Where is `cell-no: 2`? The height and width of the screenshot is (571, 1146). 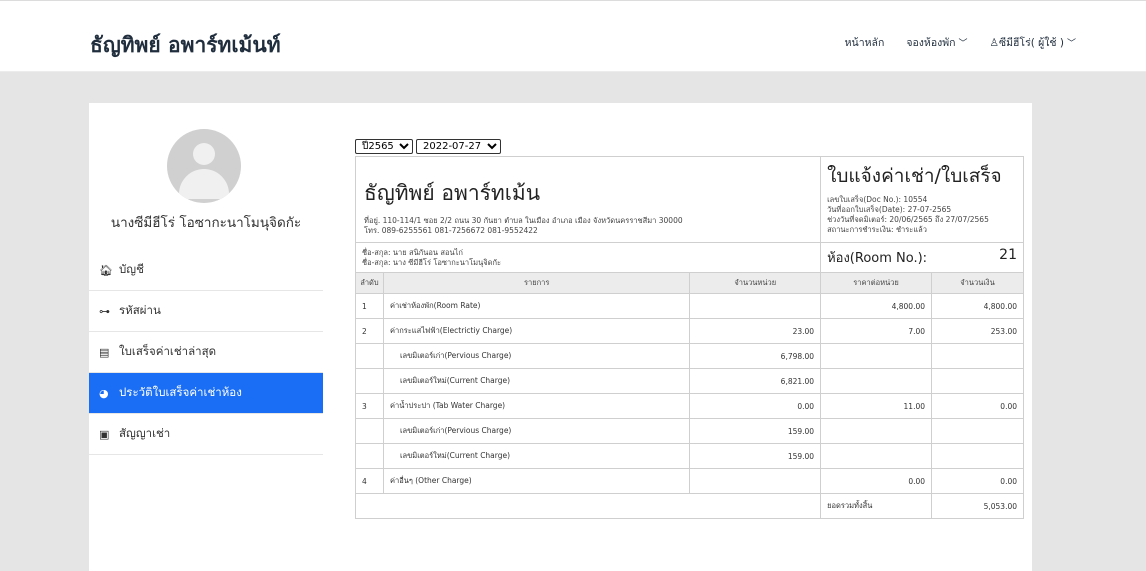 cell-no: 2 is located at coordinates (369, 331).